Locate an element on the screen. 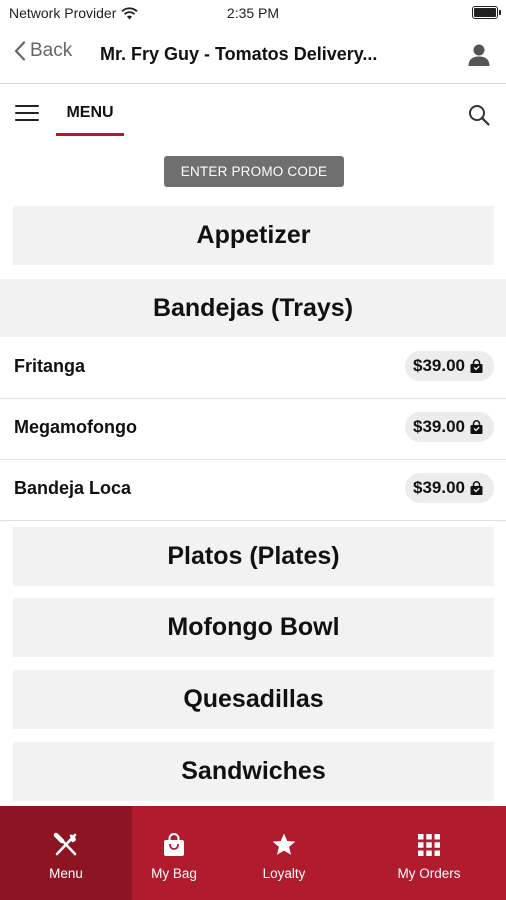 The height and width of the screenshot is (900, 506). category-mofongo-bowl: Mofongo Bowl is located at coordinates (253, 627).